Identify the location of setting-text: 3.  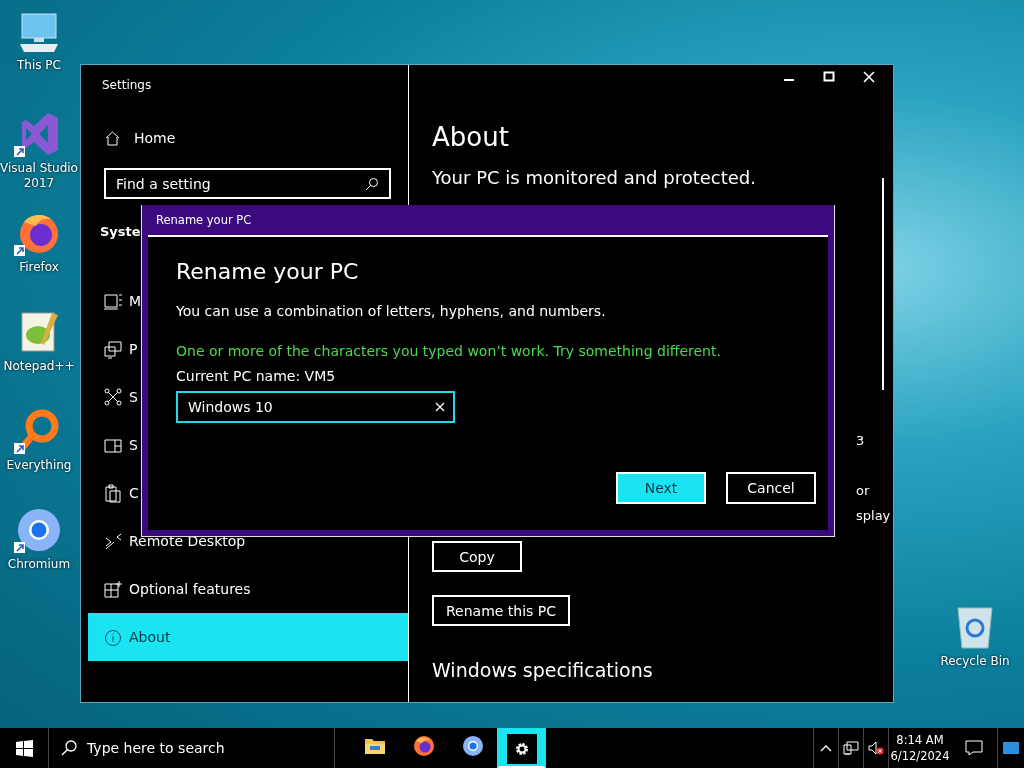
(861, 441).